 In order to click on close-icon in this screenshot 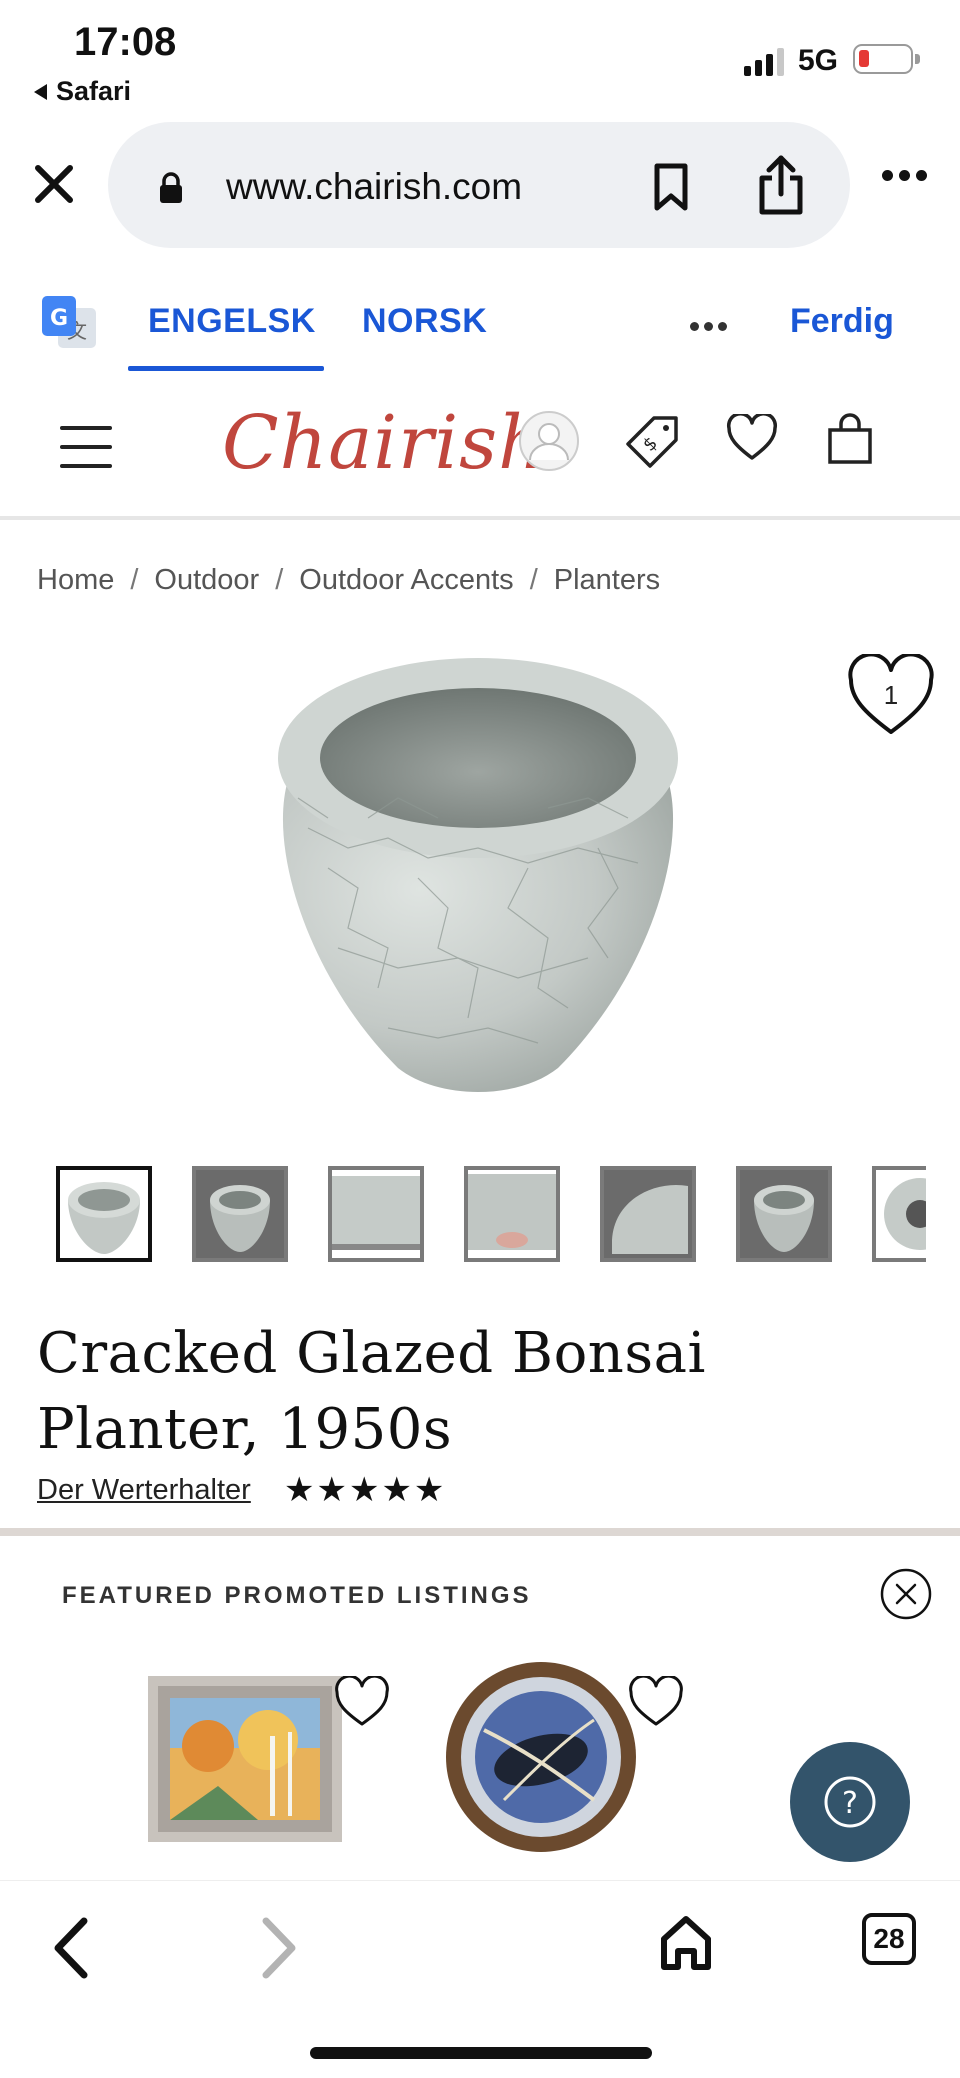, I will do `click(54, 184)`.